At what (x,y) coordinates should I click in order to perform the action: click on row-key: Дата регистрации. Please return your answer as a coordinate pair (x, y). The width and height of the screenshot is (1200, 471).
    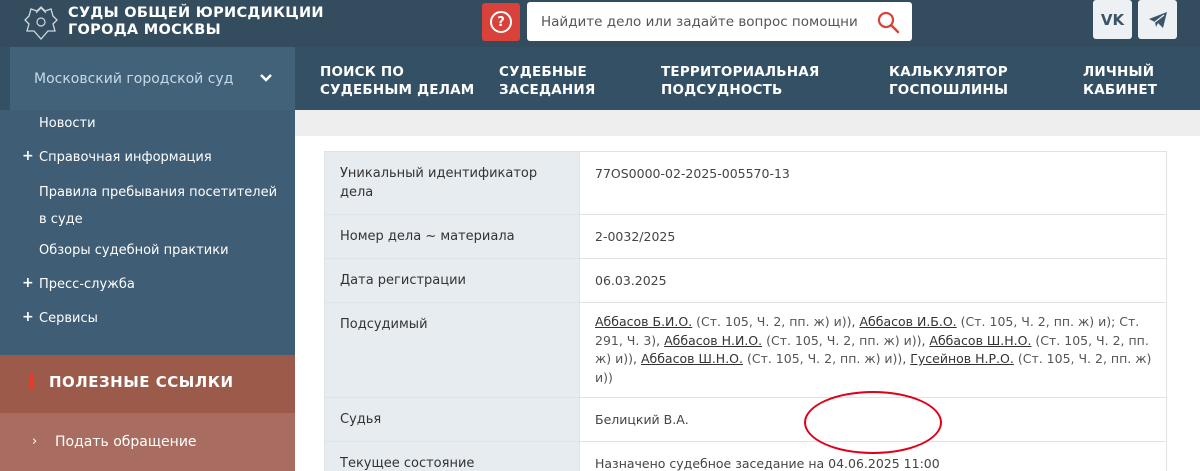
    Looking at the image, I should click on (452, 280).